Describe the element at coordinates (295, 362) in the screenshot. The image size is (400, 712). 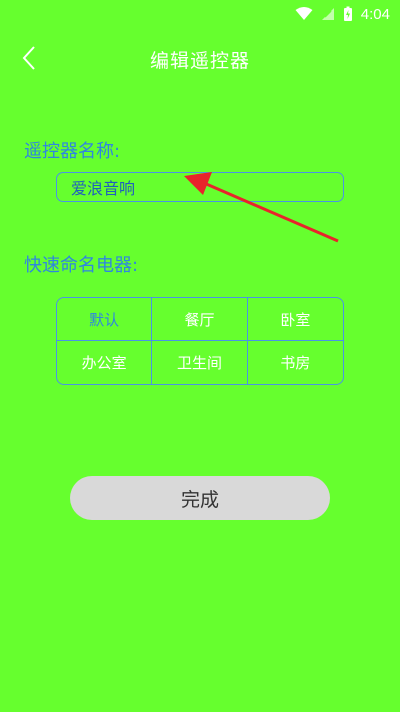
I see `quick-name-option-study: 书房` at that location.